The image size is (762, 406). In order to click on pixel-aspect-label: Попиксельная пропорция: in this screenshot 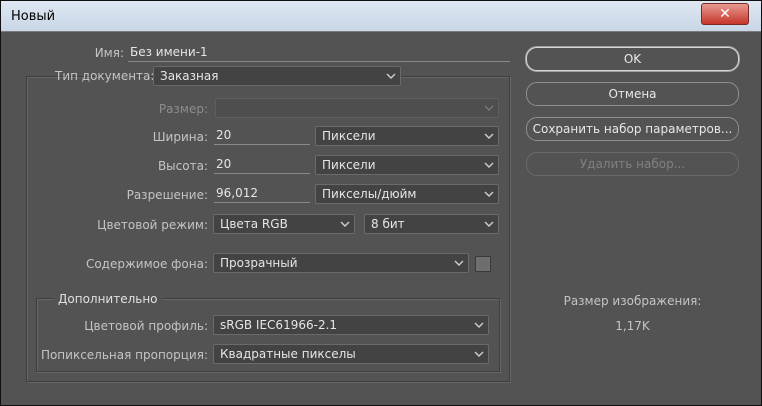, I will do `click(124, 355)`.